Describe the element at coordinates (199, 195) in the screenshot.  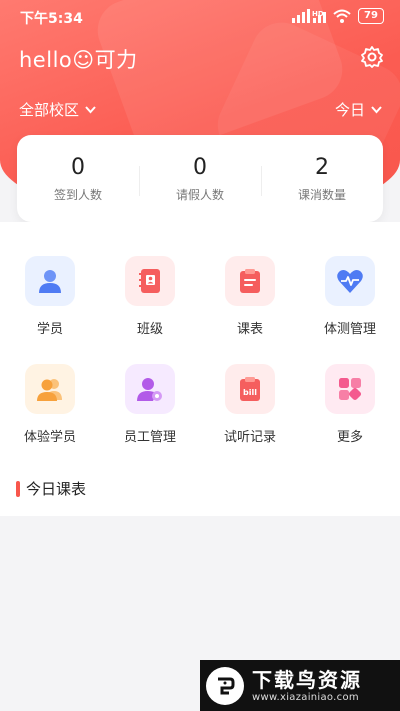
I see `stat-label: 请假人数` at that location.